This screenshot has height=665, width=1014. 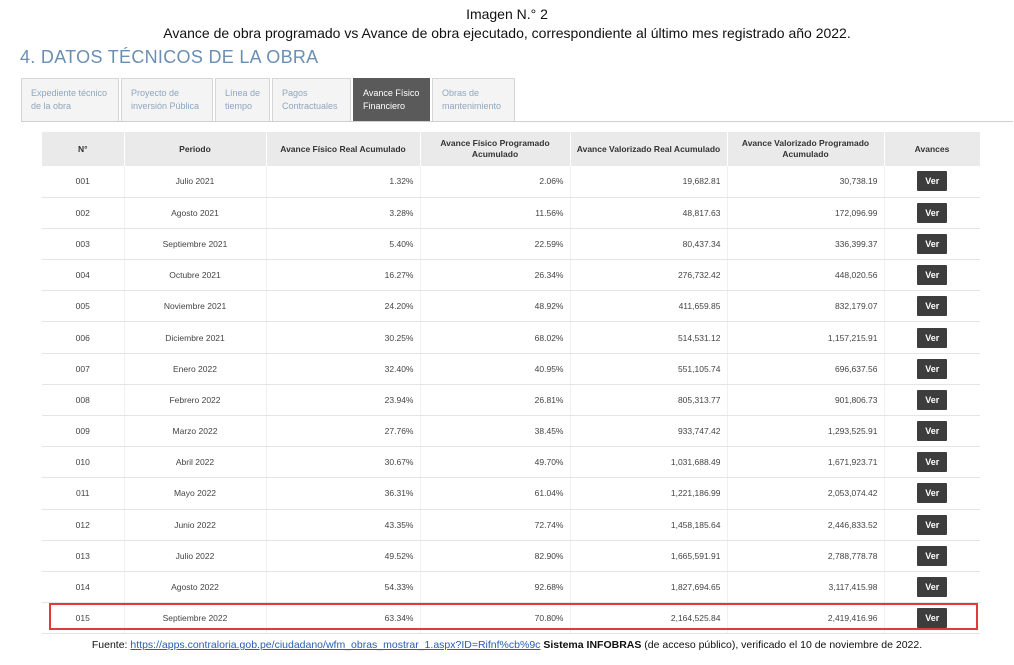 What do you see at coordinates (495, 493) in the screenshot?
I see `cell-fisico-programado: 61.04%` at bounding box center [495, 493].